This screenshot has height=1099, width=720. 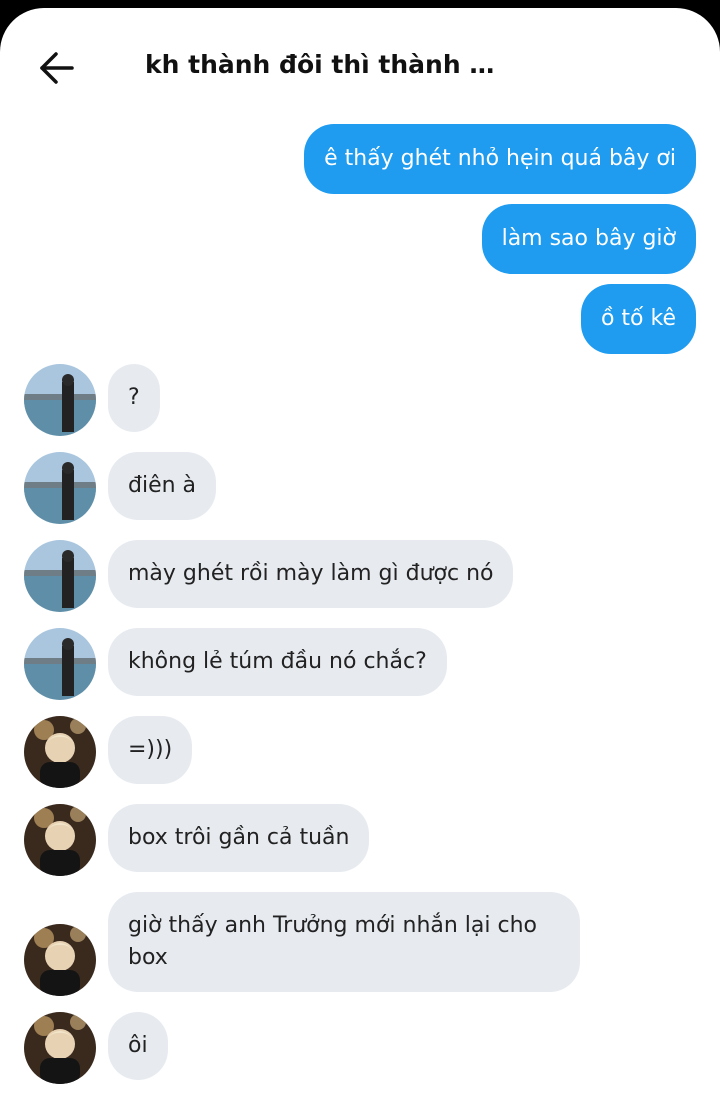 What do you see at coordinates (320, 65) in the screenshot?
I see `conversation-title: kh thành đôi thì thành khú···` at bounding box center [320, 65].